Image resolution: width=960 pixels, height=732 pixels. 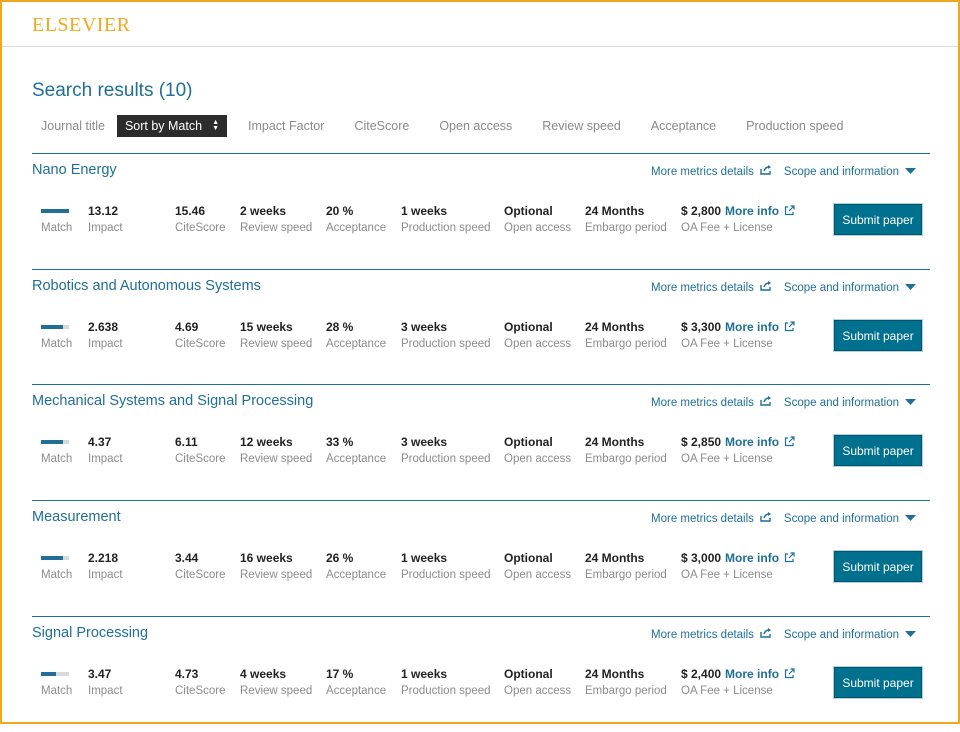 What do you see at coordinates (794, 126) in the screenshot?
I see `sort-production-speed: Production speed` at bounding box center [794, 126].